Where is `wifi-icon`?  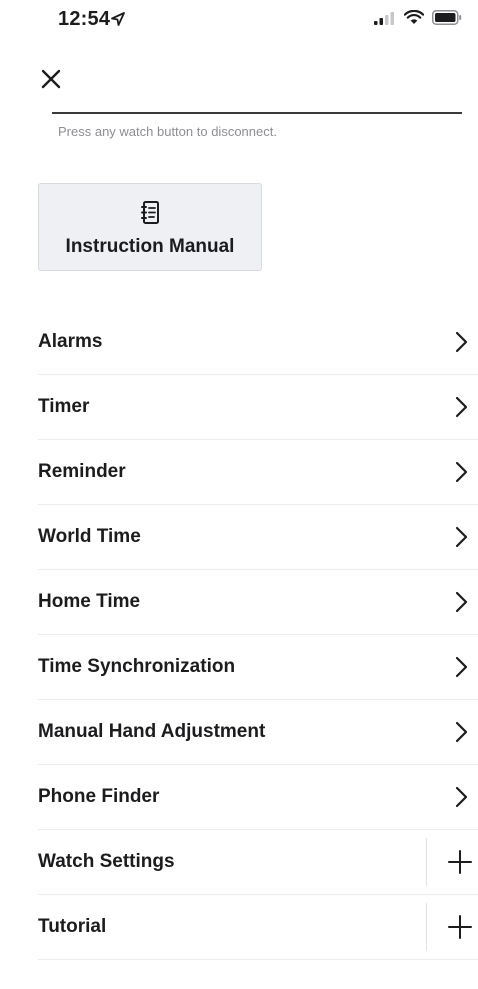
wifi-icon is located at coordinates (414, 17).